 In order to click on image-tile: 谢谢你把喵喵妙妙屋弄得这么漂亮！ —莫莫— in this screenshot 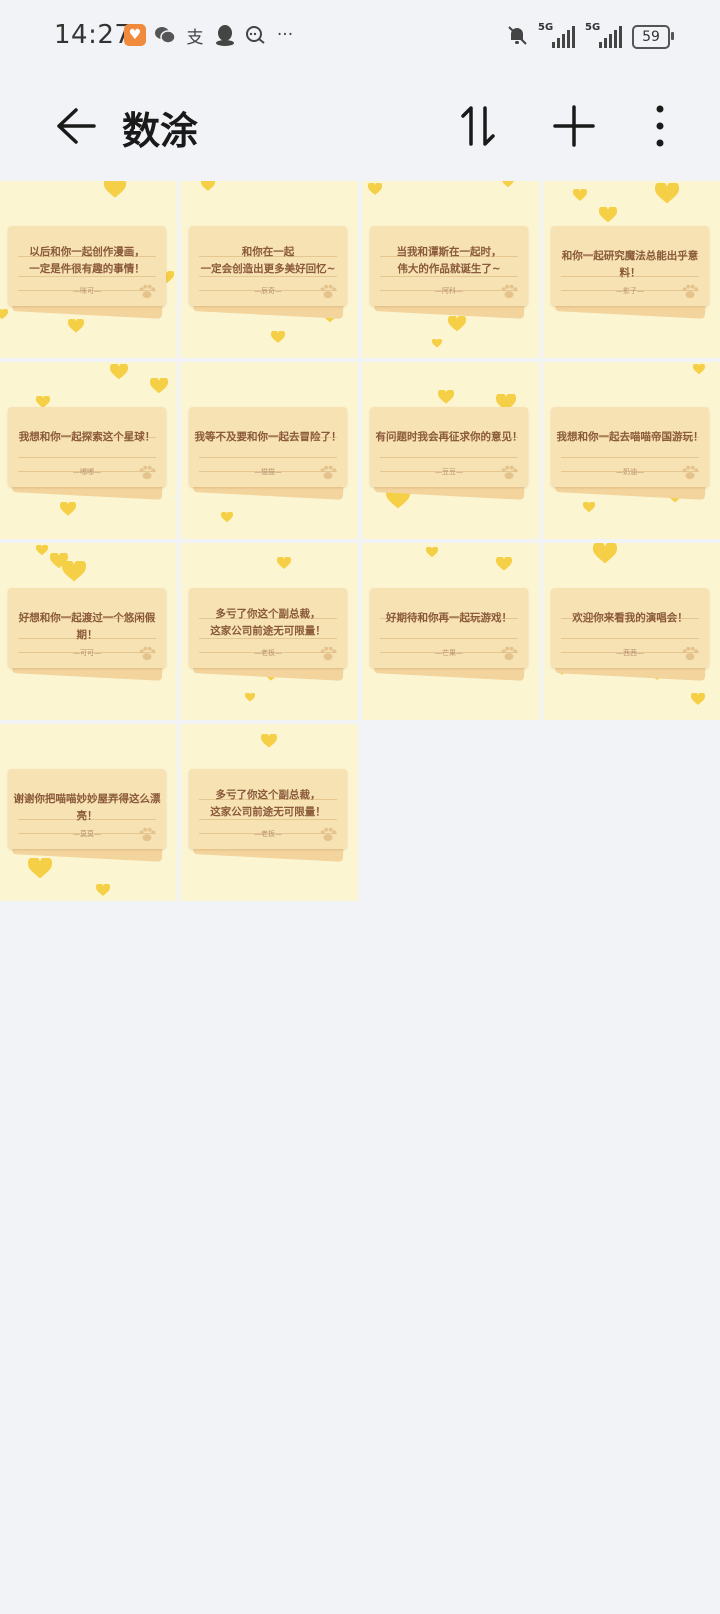, I will do `click(88, 812)`.